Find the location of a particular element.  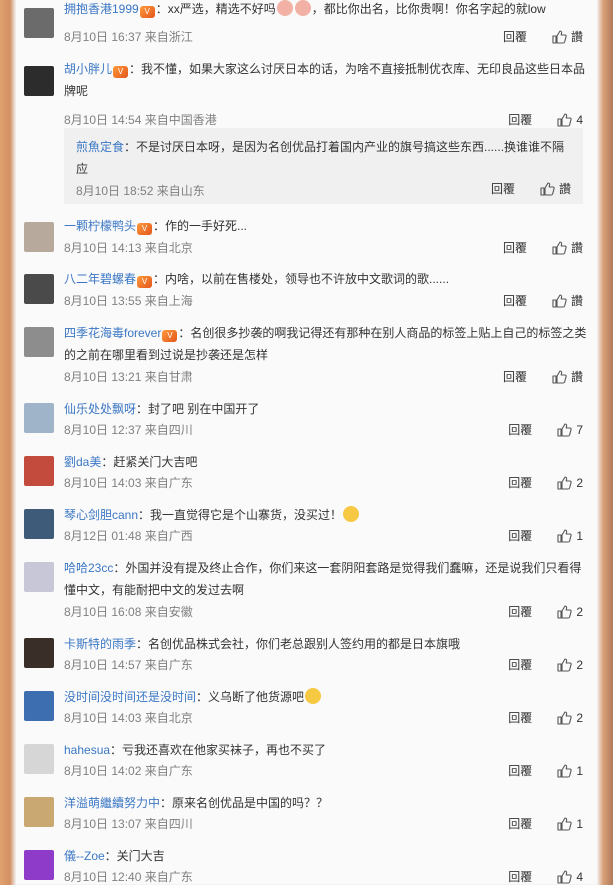

username-link: 哈哈23cc is located at coordinates (88, 568).